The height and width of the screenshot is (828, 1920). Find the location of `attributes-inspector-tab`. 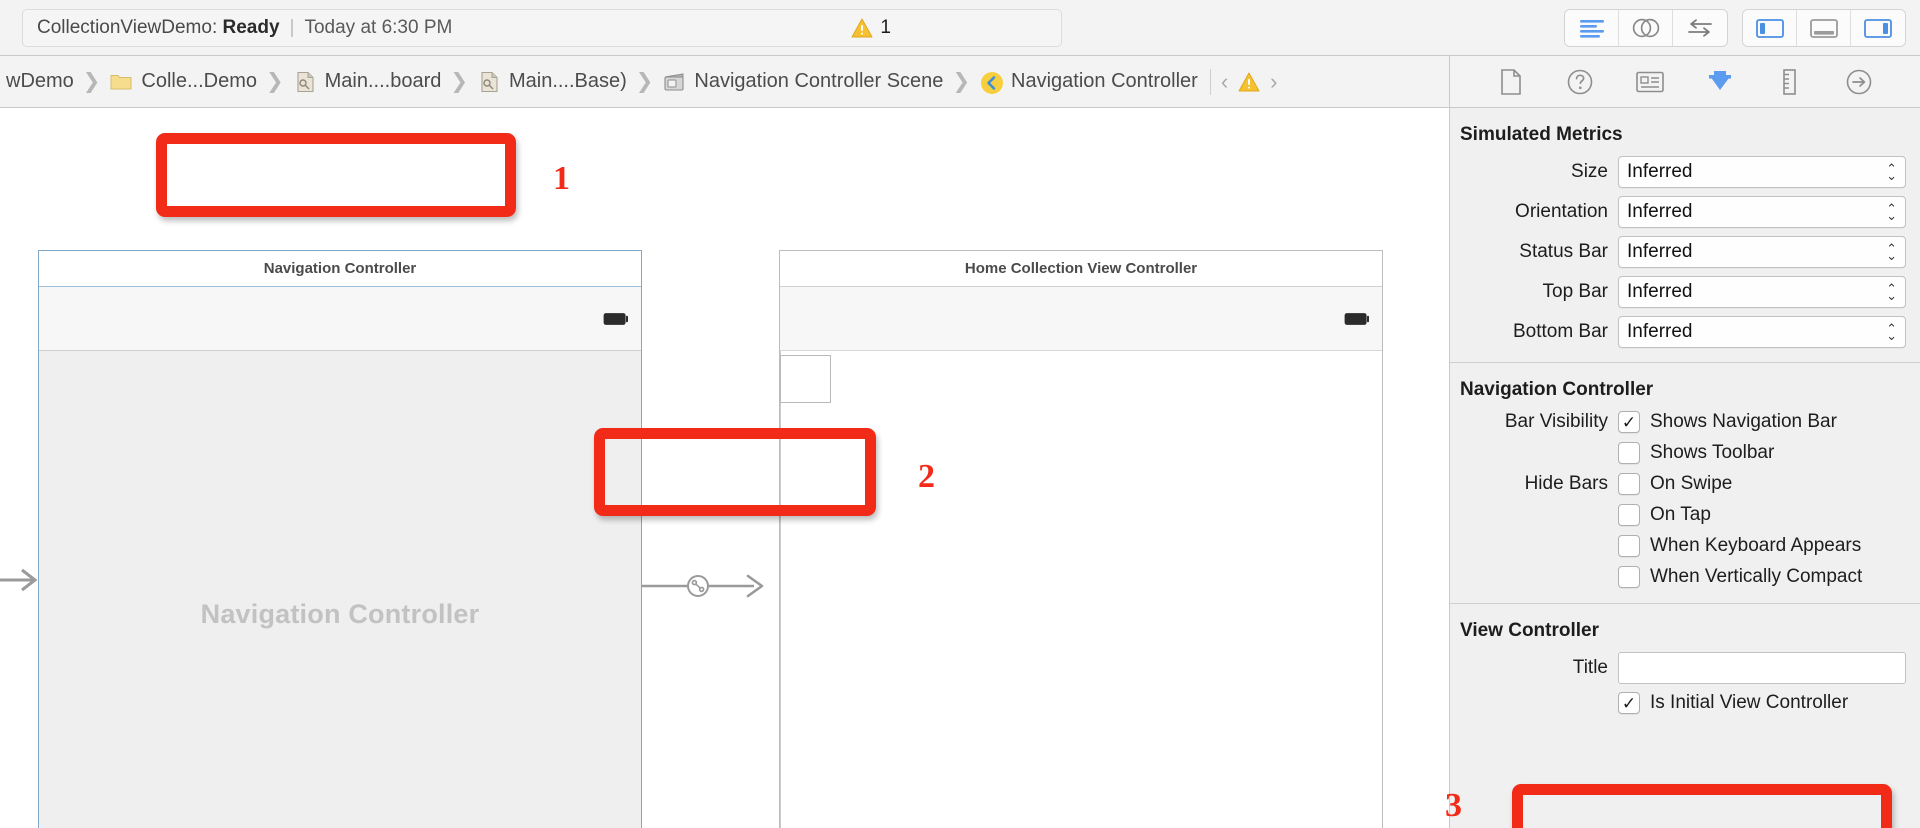

attributes-inspector-tab is located at coordinates (1720, 82).